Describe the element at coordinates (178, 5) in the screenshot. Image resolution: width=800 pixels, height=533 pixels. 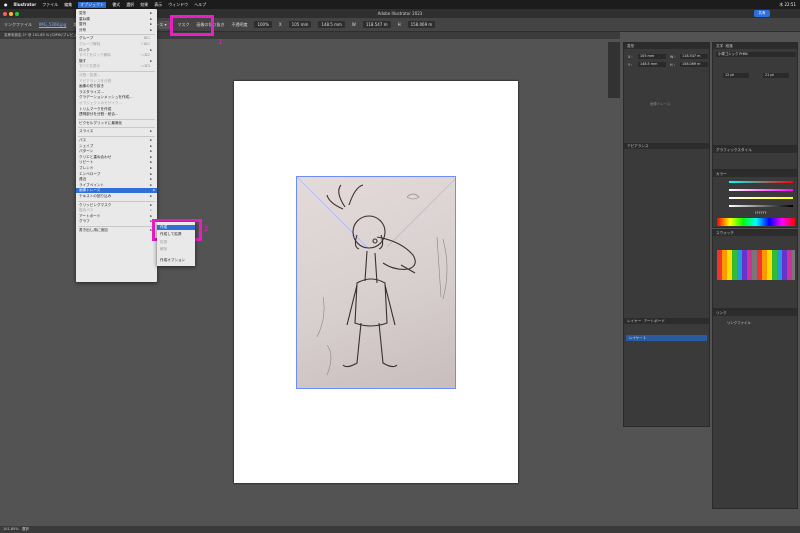
I see `menu-window: ウィンドウ` at that location.